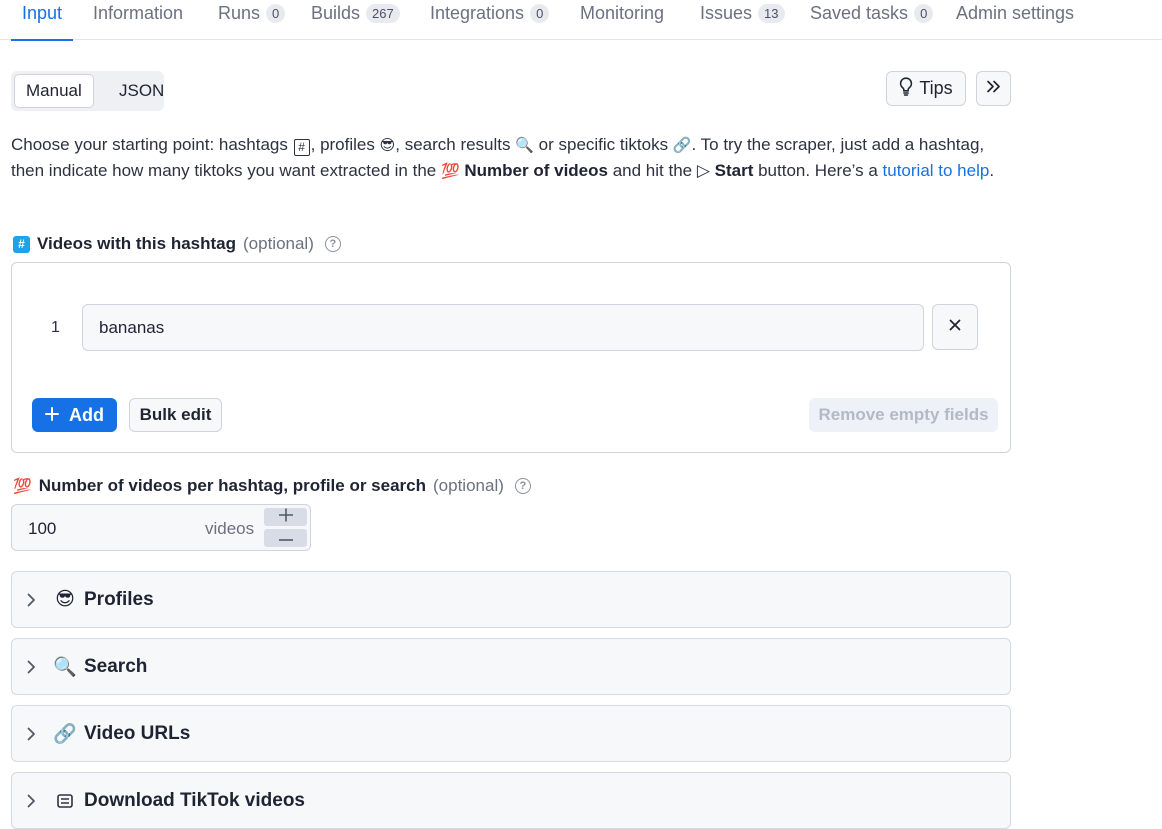 The image size is (1162, 829). I want to click on remove-empty-fields-button: Remove empty fields, so click(903, 415).